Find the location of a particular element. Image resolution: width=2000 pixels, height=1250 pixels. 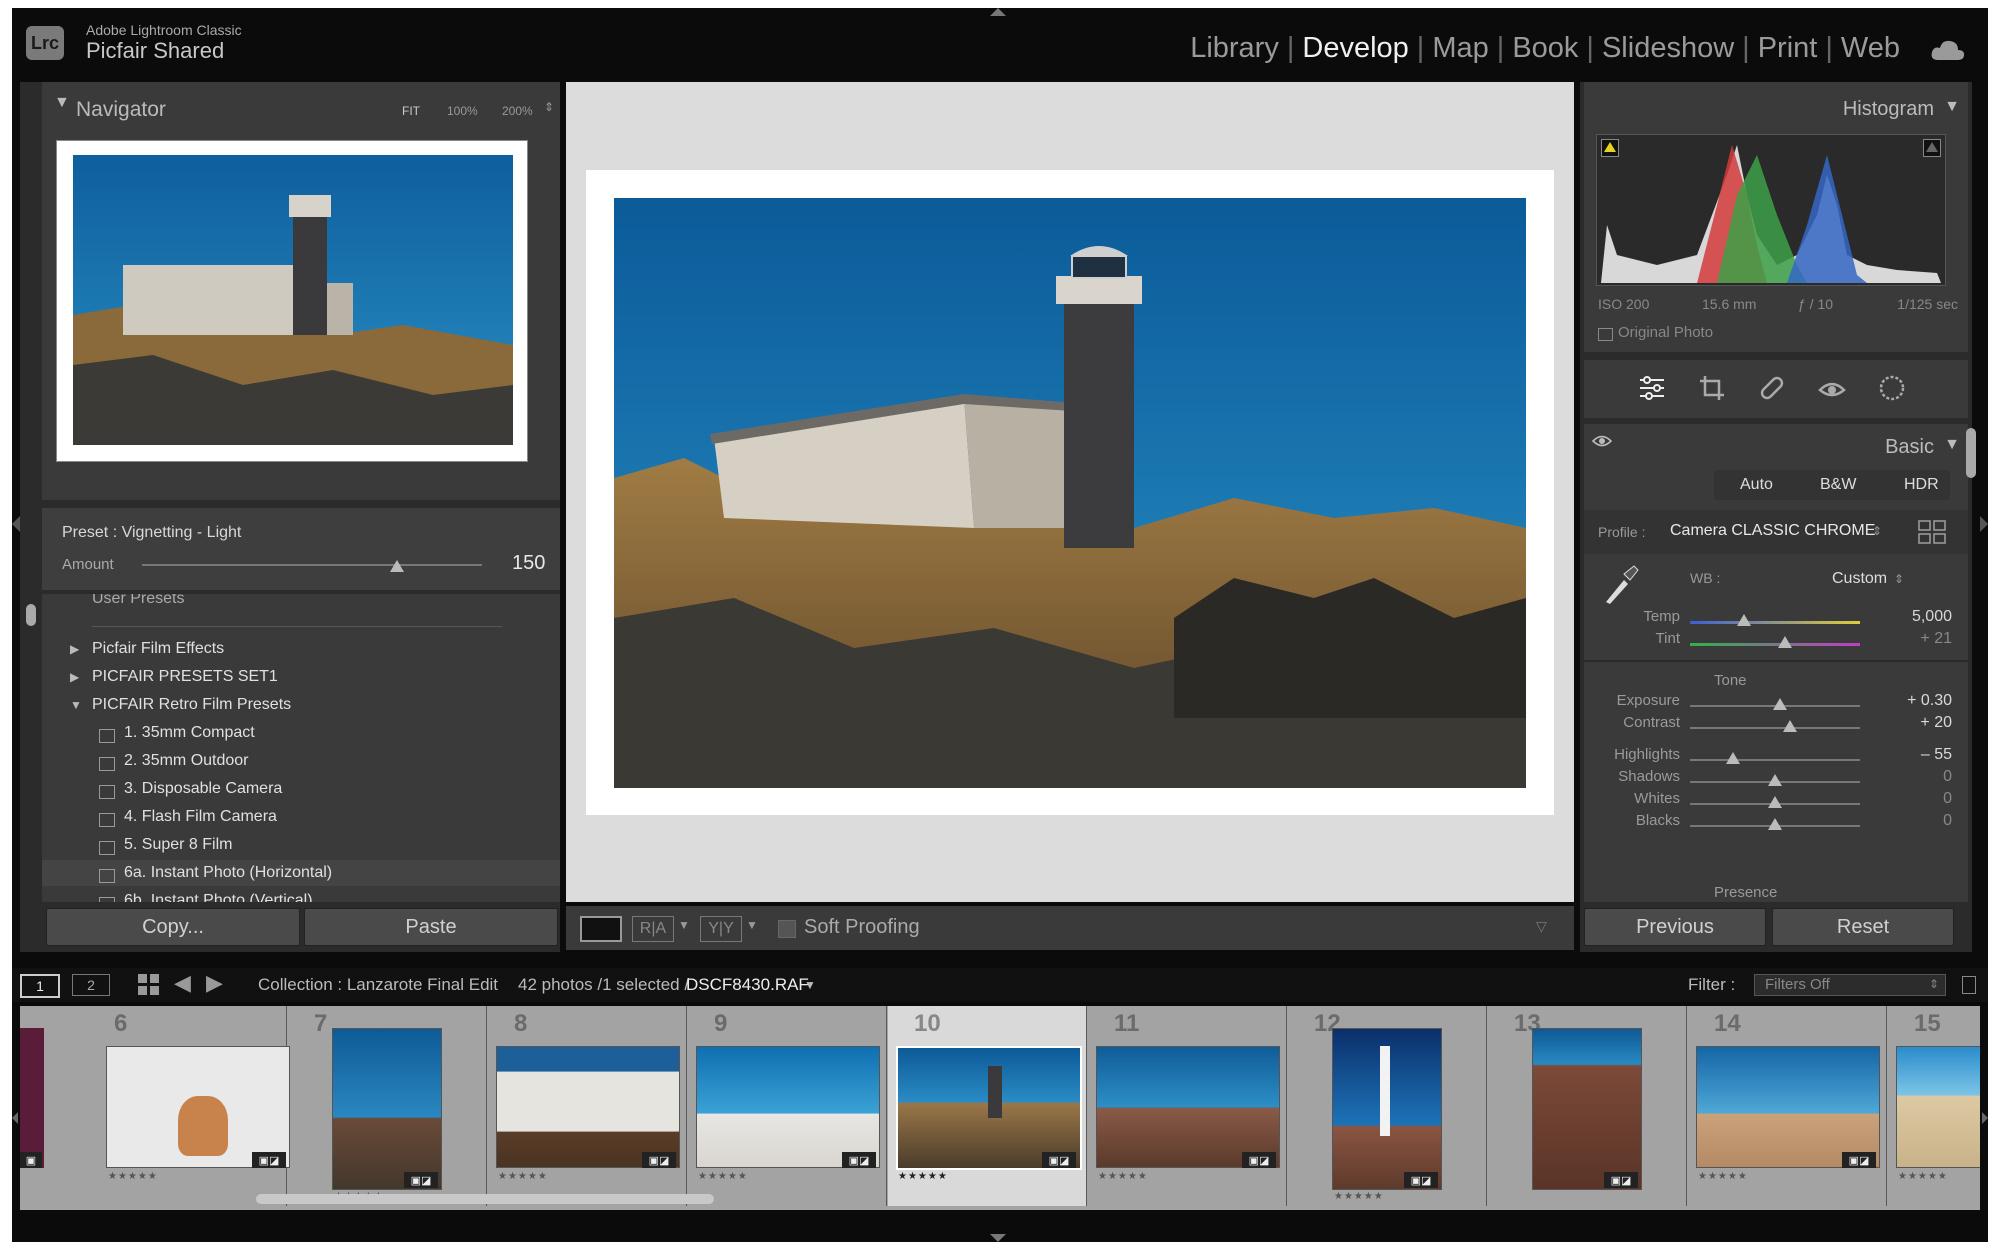

slider-value-contrast: + 20 is located at coordinates (1922, 723).